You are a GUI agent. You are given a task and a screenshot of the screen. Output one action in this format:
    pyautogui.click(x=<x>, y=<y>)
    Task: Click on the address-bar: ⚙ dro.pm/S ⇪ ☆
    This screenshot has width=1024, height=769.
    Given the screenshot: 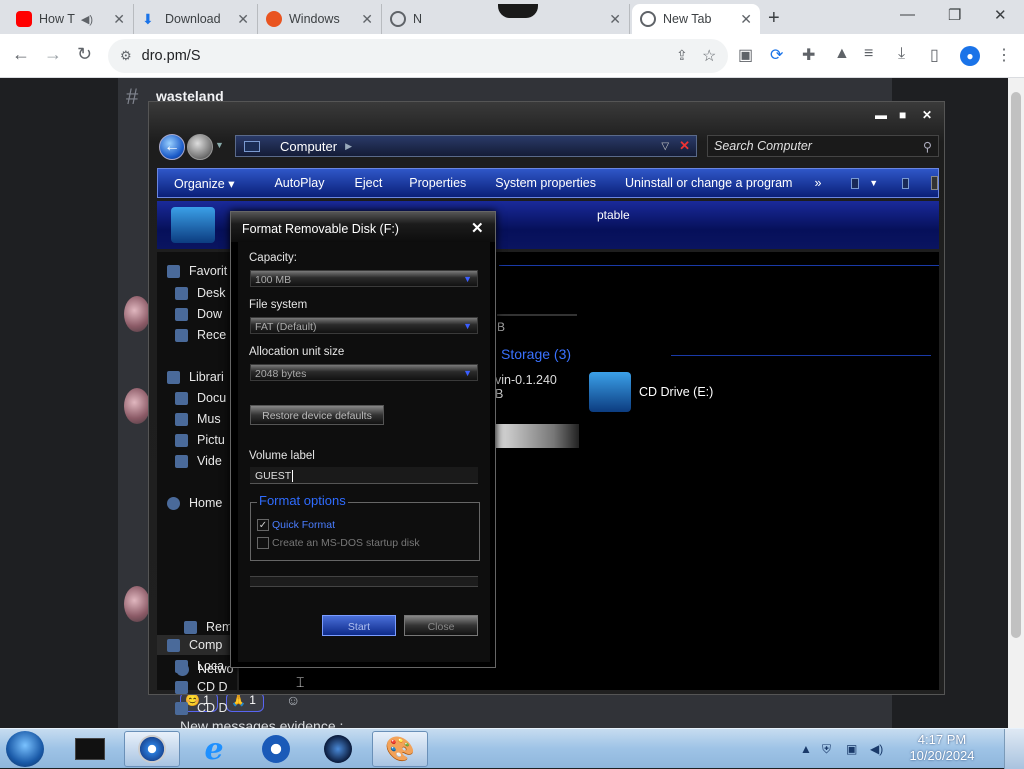 What is the action you would take?
    pyautogui.click(x=418, y=56)
    